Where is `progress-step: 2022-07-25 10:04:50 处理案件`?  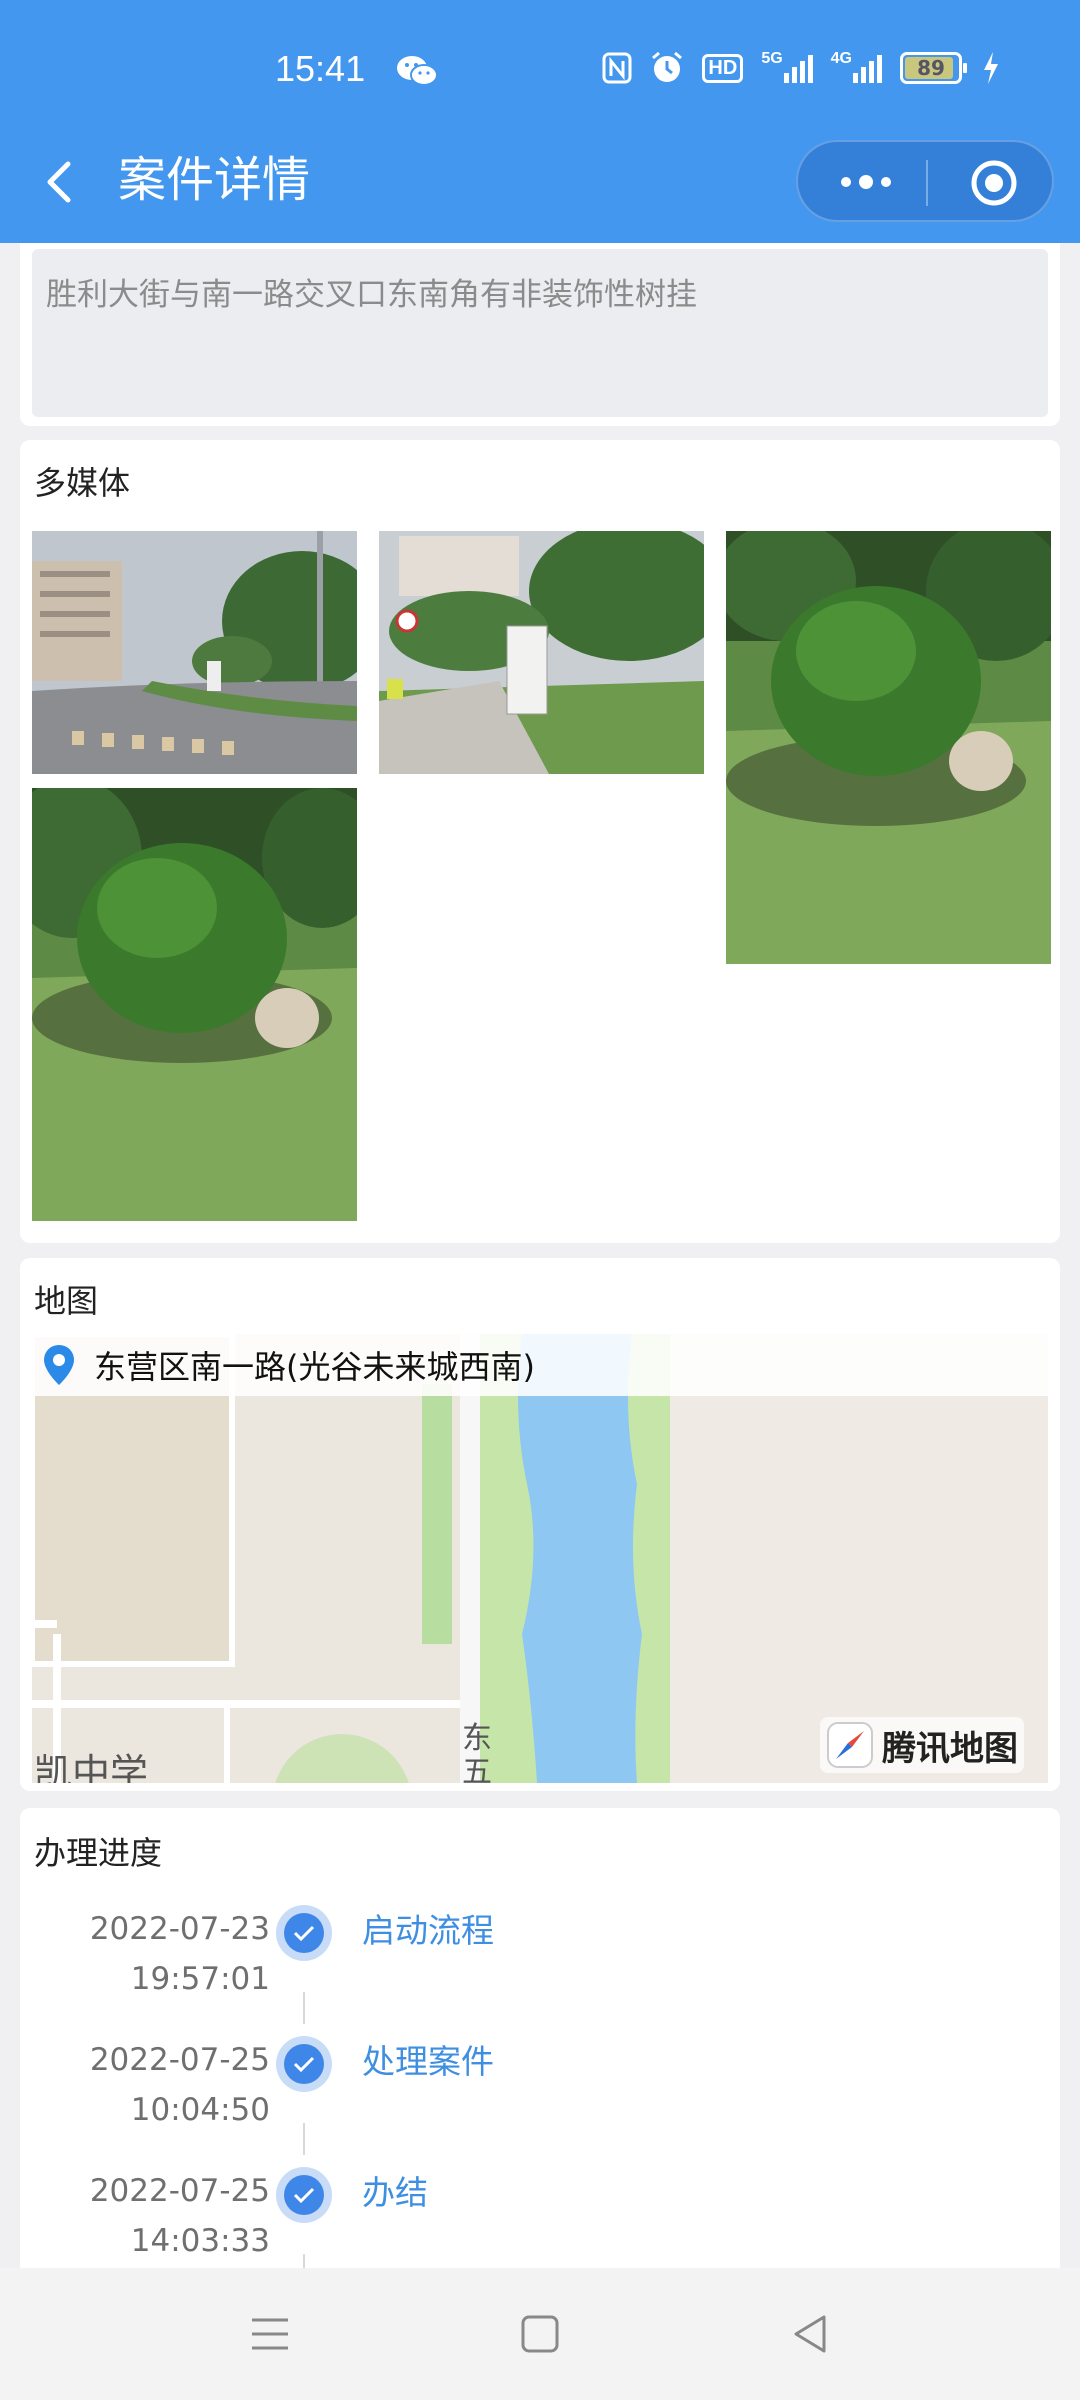
progress-step: 2022-07-25 10:04:50 处理案件 is located at coordinates (540, 2100).